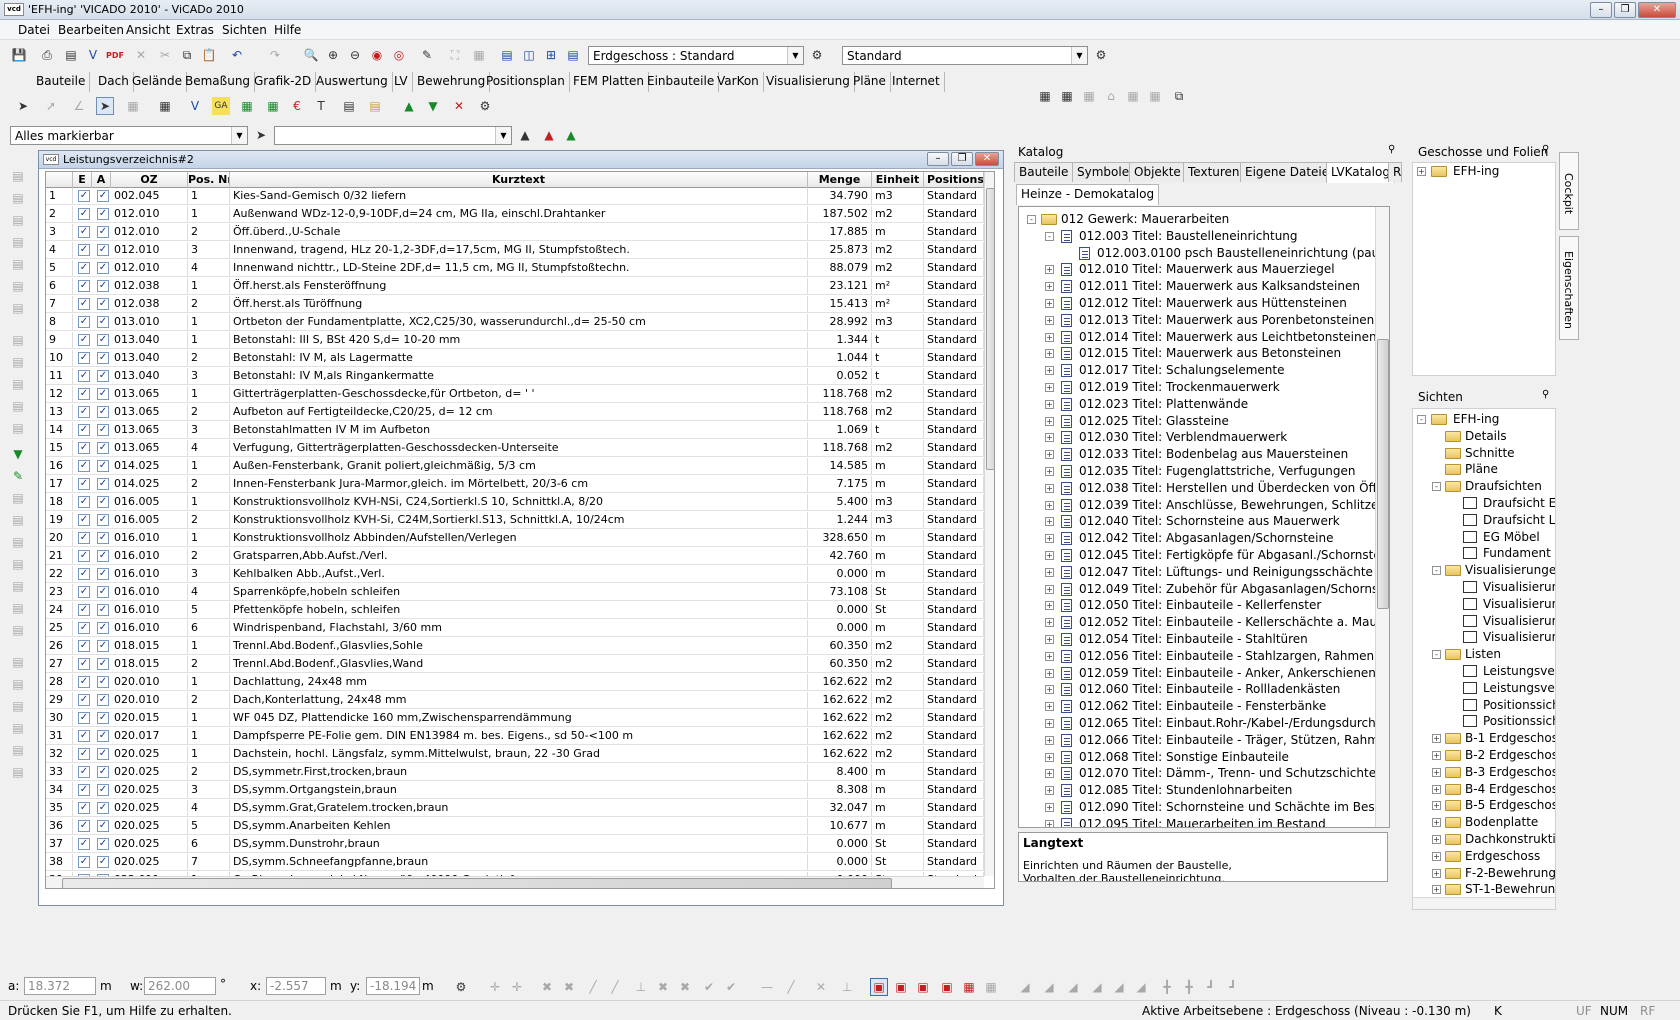  What do you see at coordinates (247, 106) in the screenshot?
I see `excel-icon: ▦` at bounding box center [247, 106].